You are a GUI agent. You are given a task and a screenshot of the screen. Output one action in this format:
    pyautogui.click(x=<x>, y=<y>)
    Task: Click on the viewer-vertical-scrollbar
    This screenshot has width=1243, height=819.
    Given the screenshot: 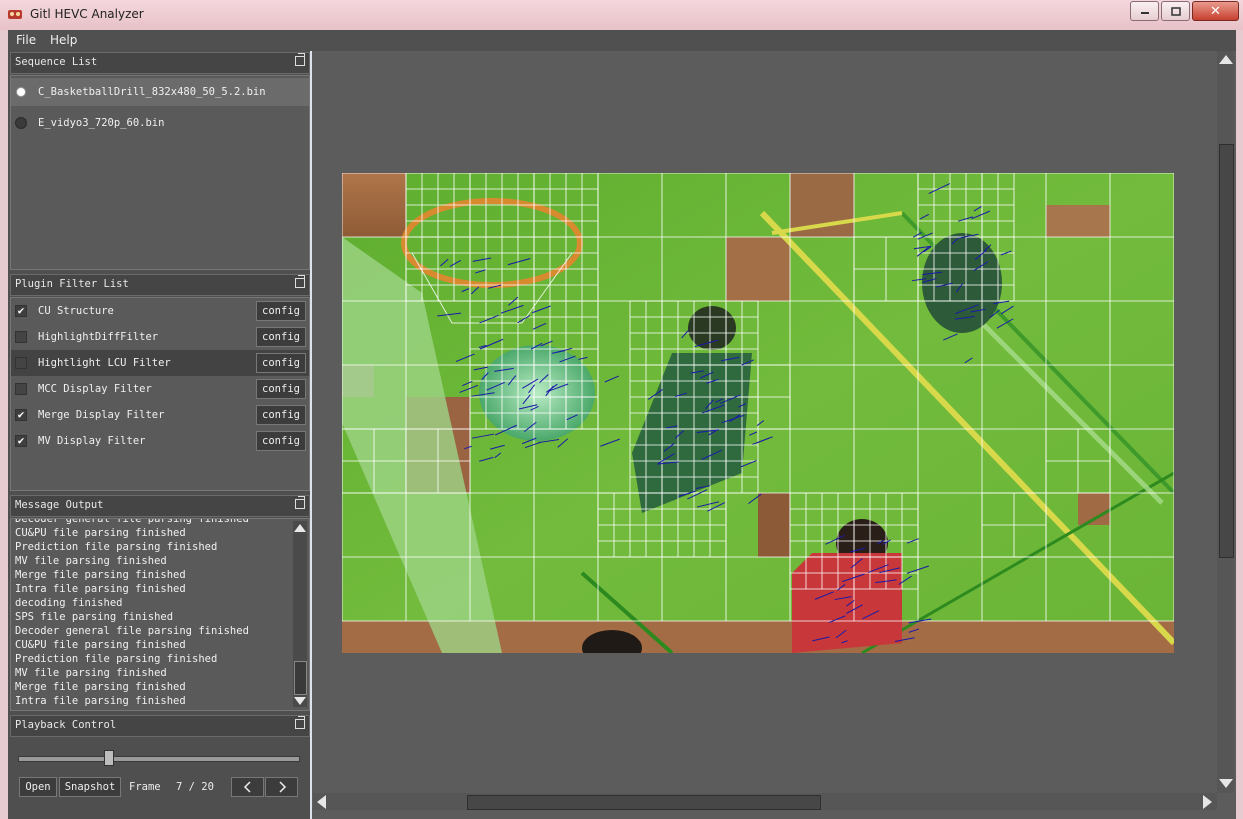 What is the action you would take?
    pyautogui.click(x=1225, y=422)
    